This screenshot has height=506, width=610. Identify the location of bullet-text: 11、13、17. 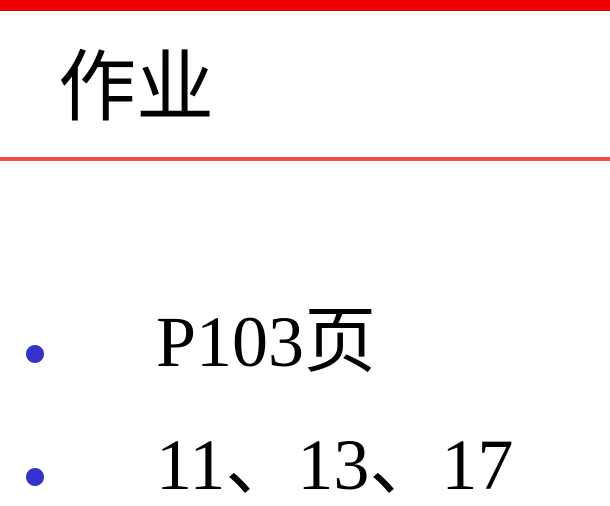
(335, 465).